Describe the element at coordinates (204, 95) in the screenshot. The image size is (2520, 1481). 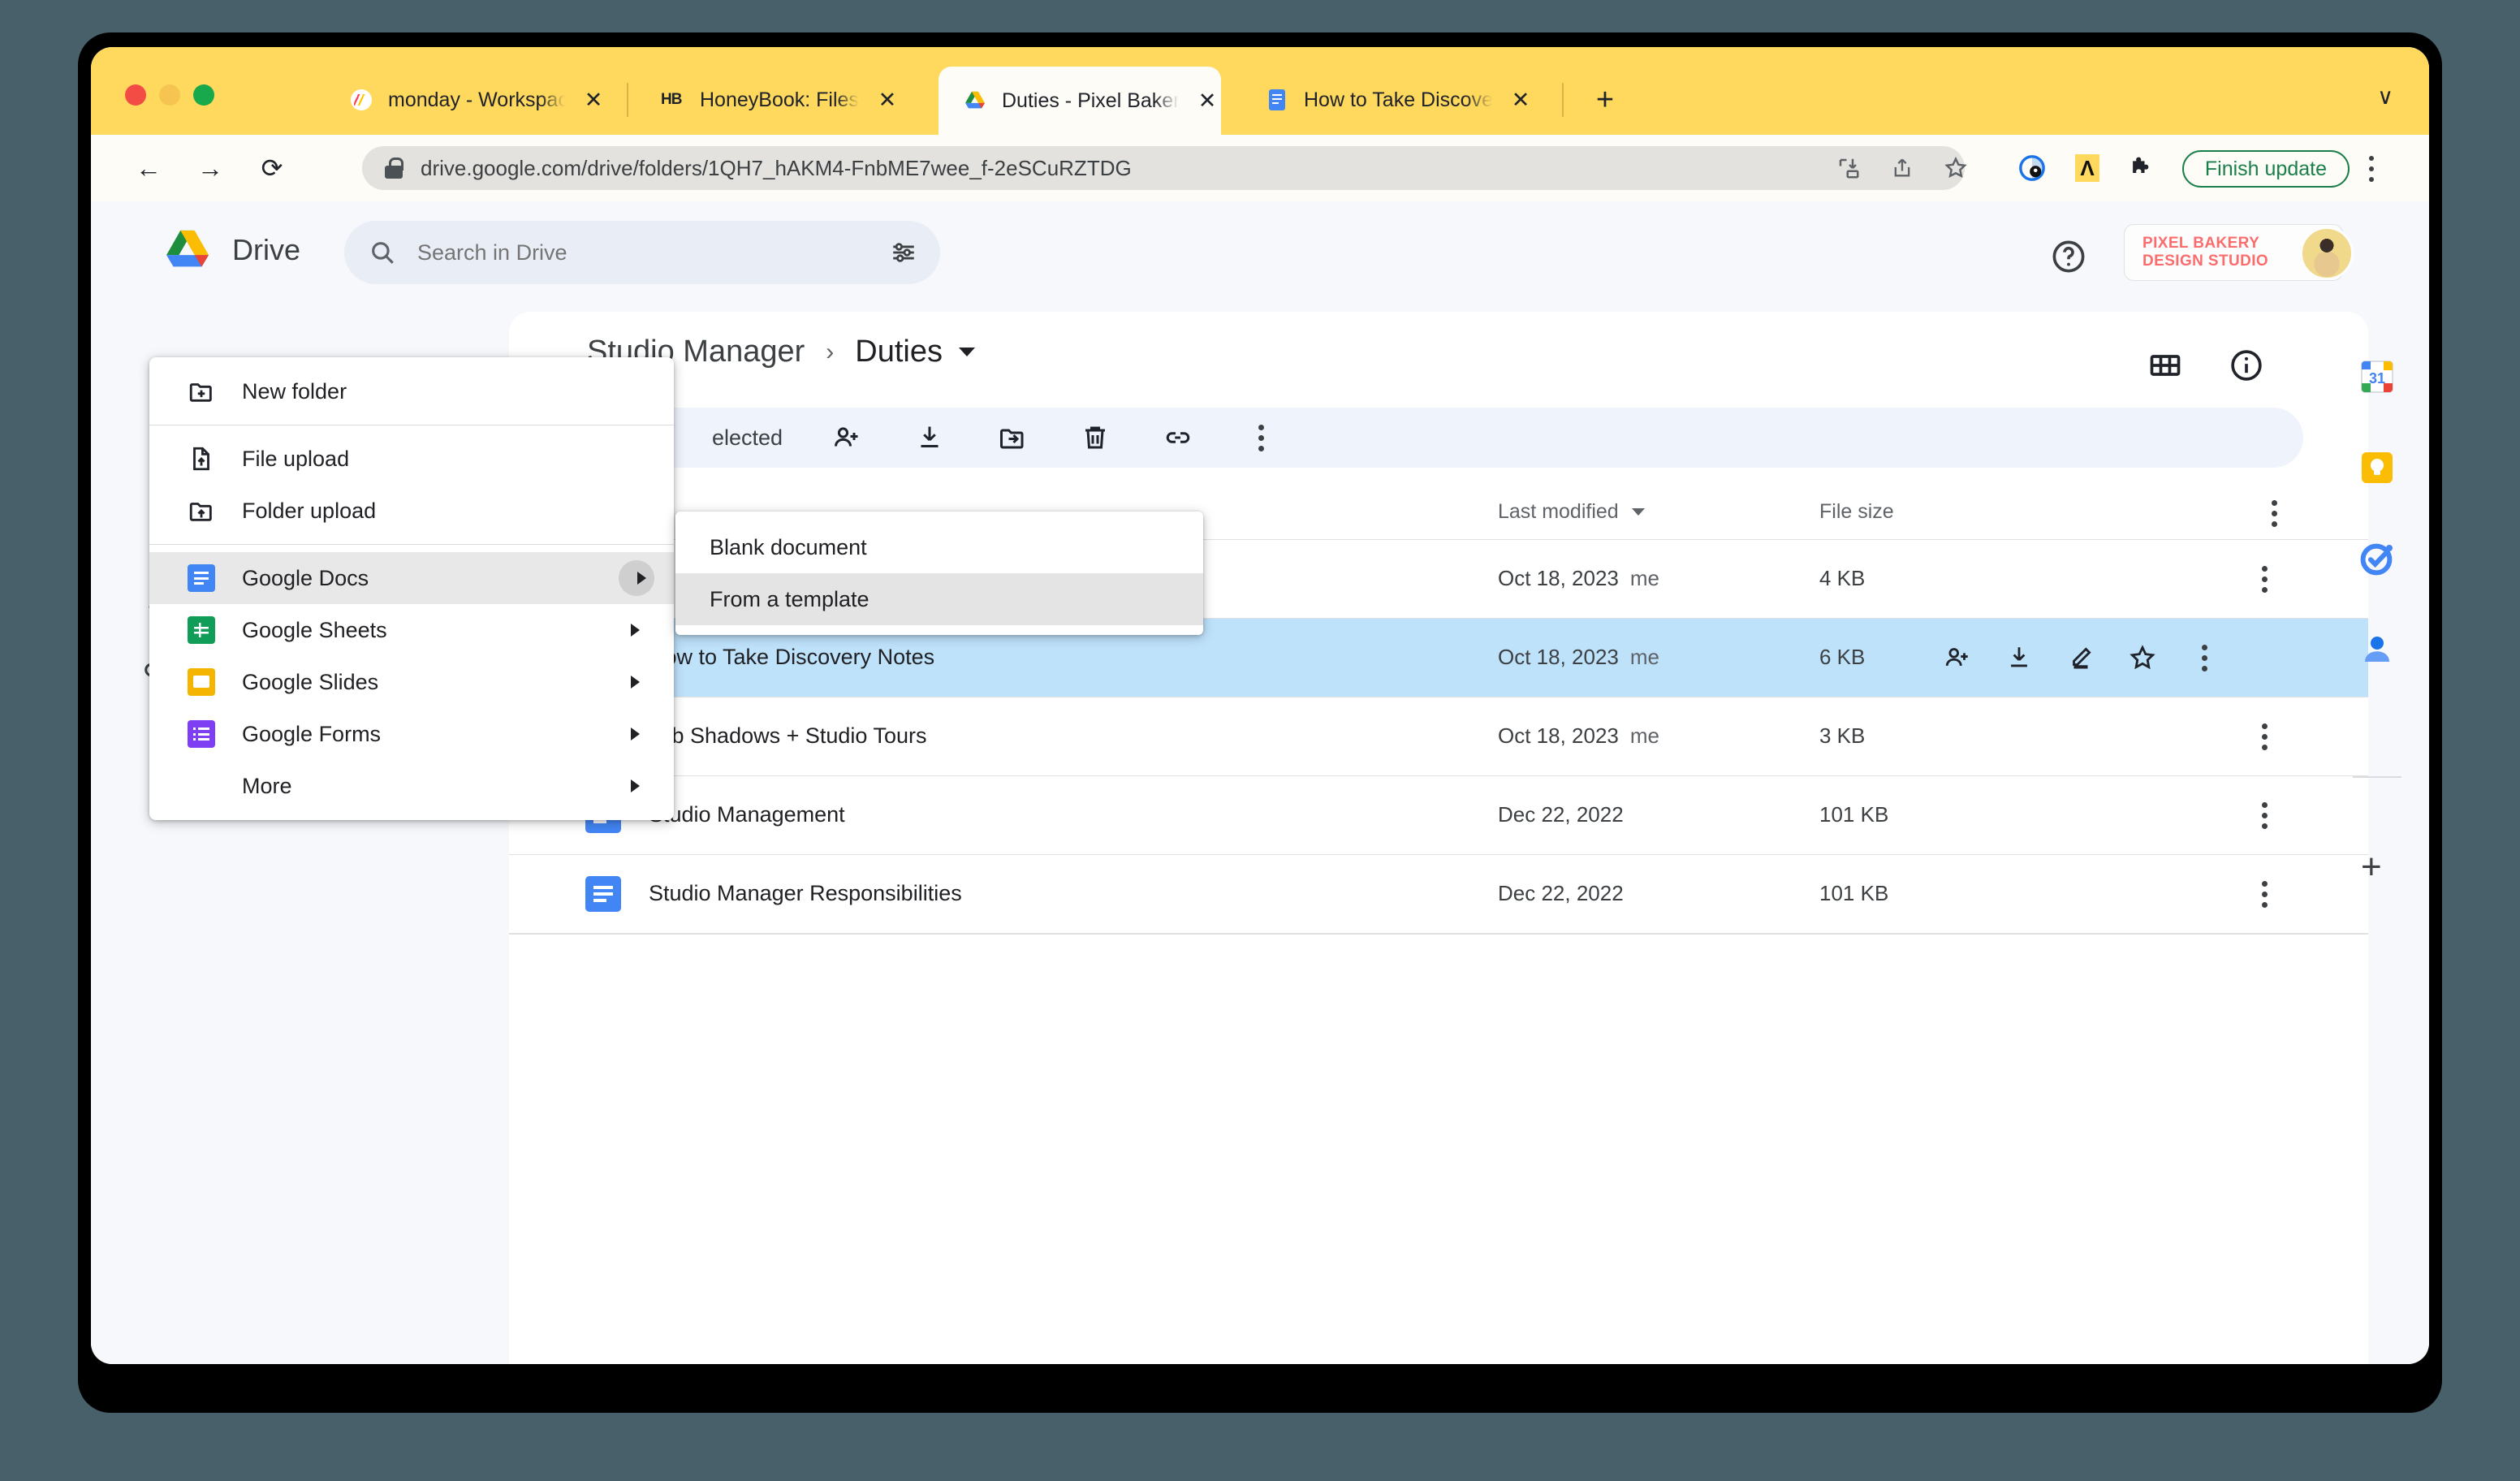
I see `window-maximize-button` at that location.